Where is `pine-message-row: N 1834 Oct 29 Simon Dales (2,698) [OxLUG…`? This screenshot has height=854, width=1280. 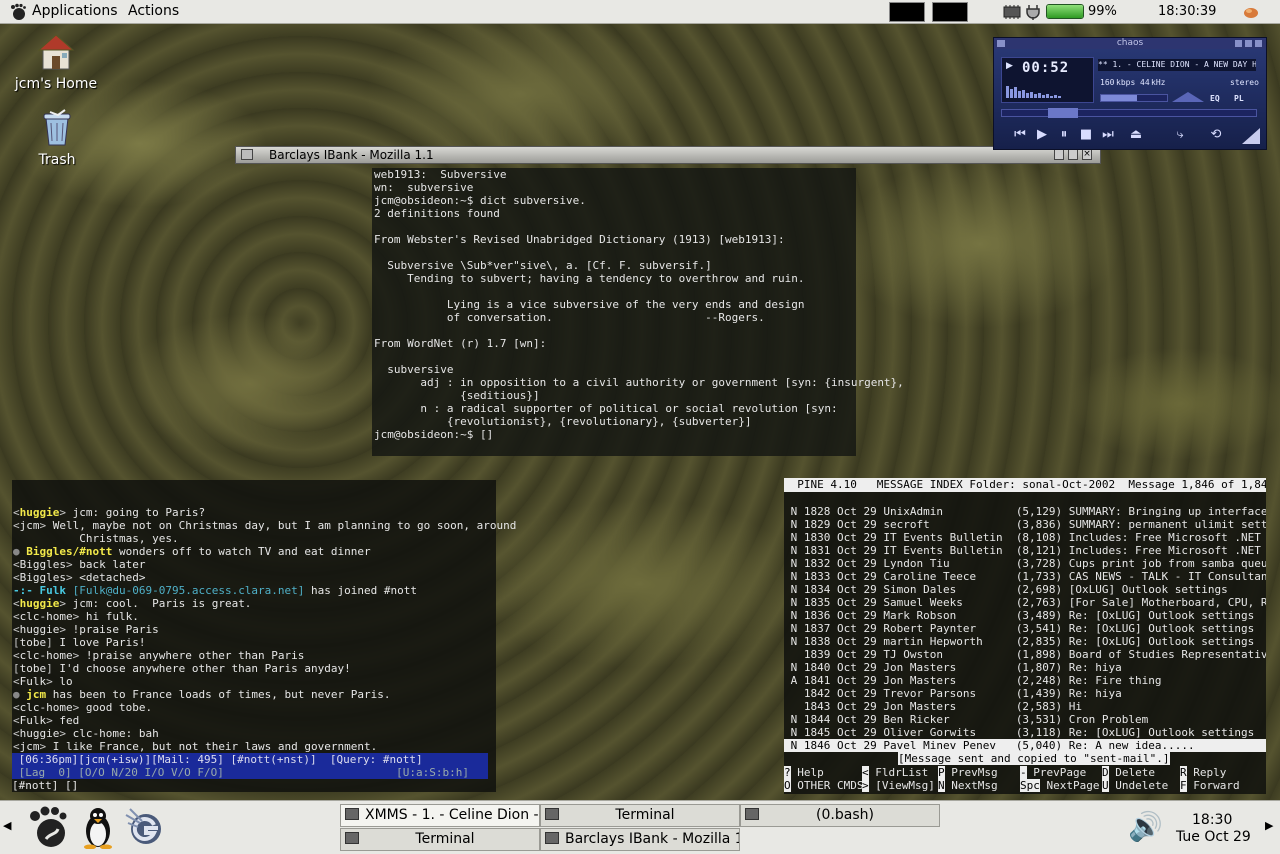 pine-message-row: N 1834 Oct 29 Simon Dales (2,698) [OxLUG… is located at coordinates (1025, 589).